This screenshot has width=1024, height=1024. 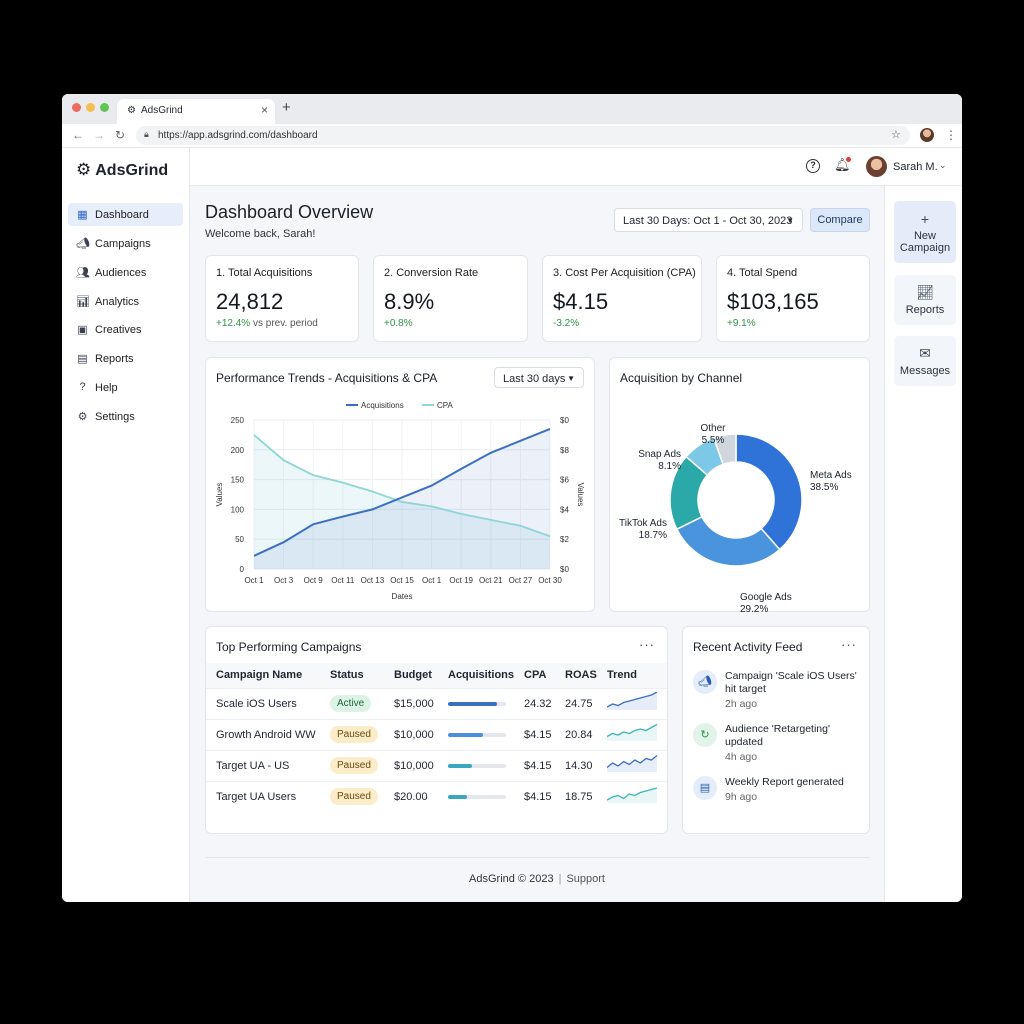 I want to click on column-header: Trend, so click(x=632, y=675).